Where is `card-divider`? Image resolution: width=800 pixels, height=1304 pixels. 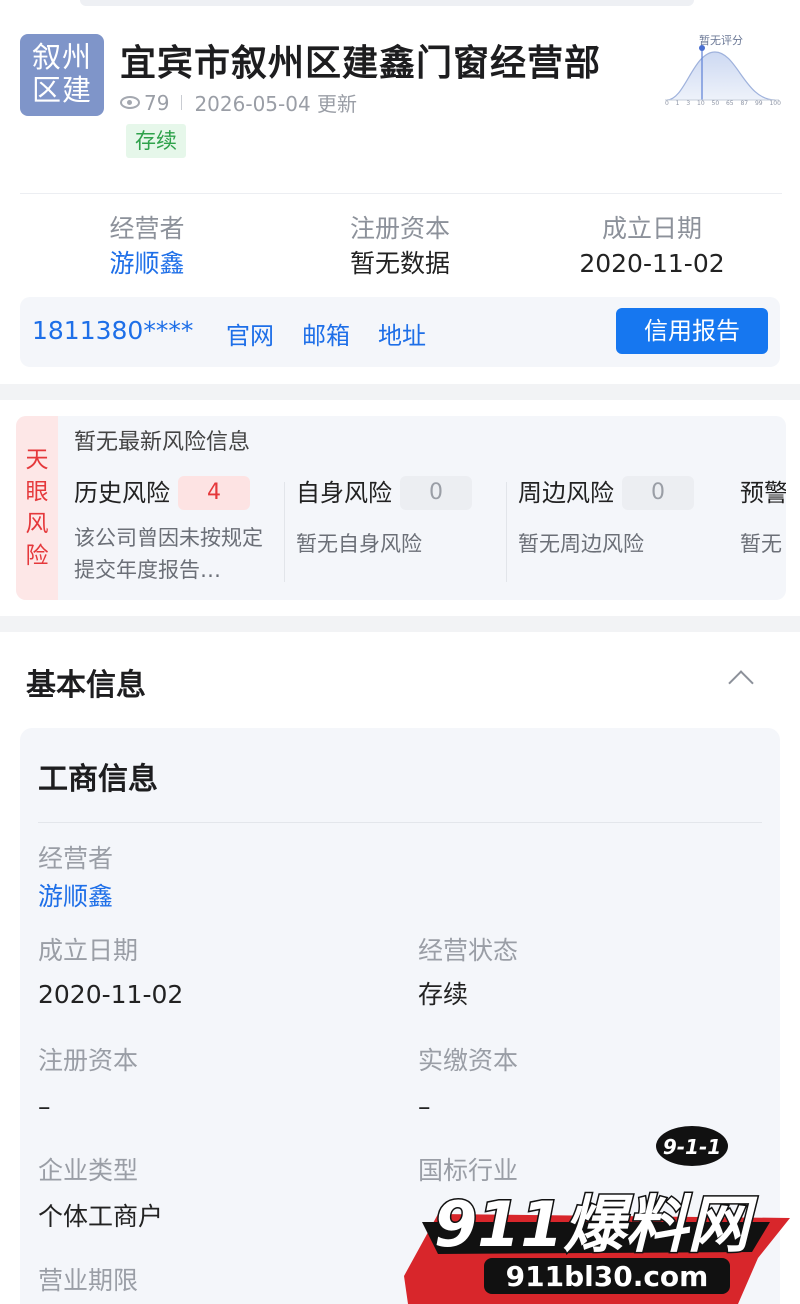
card-divider is located at coordinates (400, 822).